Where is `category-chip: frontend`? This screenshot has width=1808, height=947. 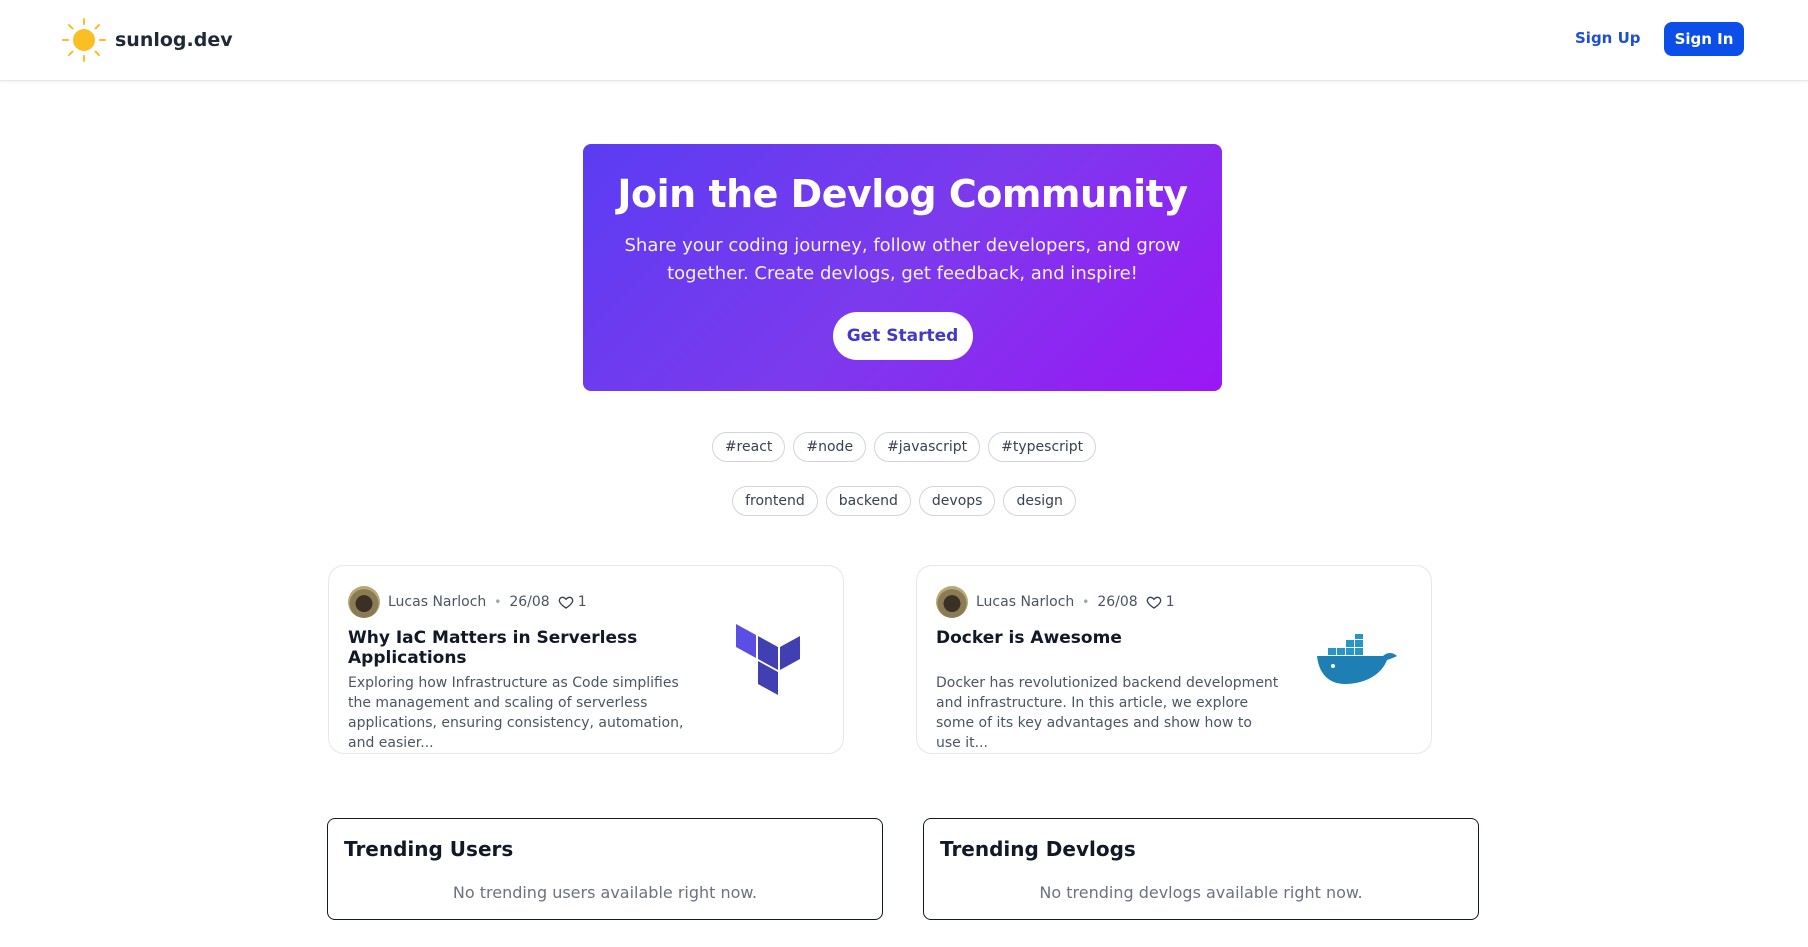 category-chip: frontend is located at coordinates (775, 501).